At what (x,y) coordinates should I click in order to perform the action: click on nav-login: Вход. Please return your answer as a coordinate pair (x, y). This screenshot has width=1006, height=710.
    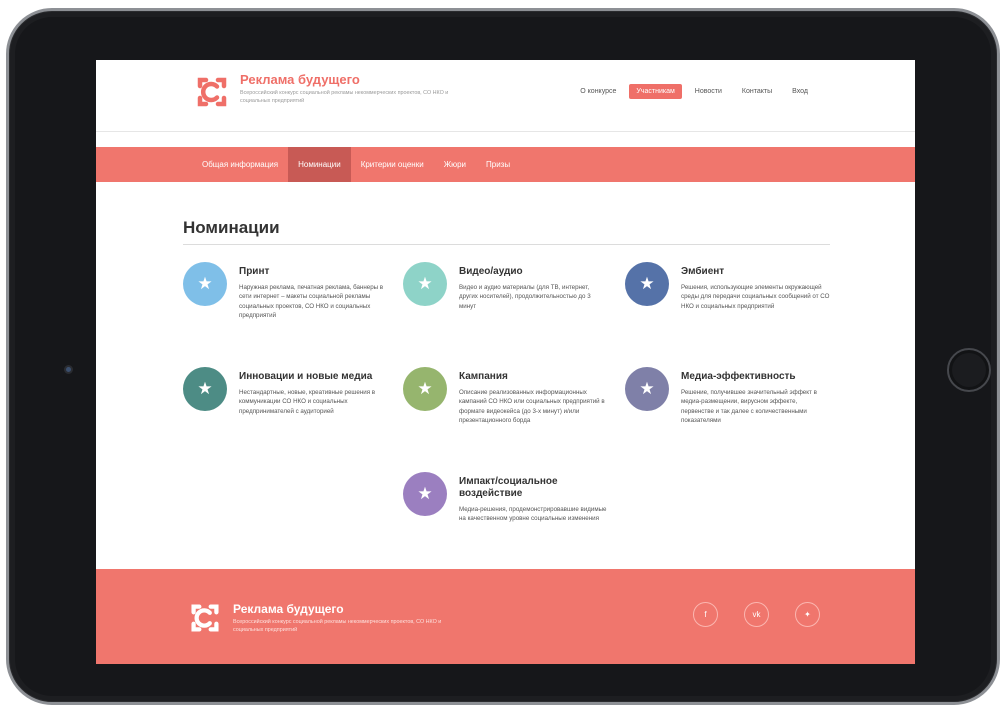
    Looking at the image, I should click on (800, 91).